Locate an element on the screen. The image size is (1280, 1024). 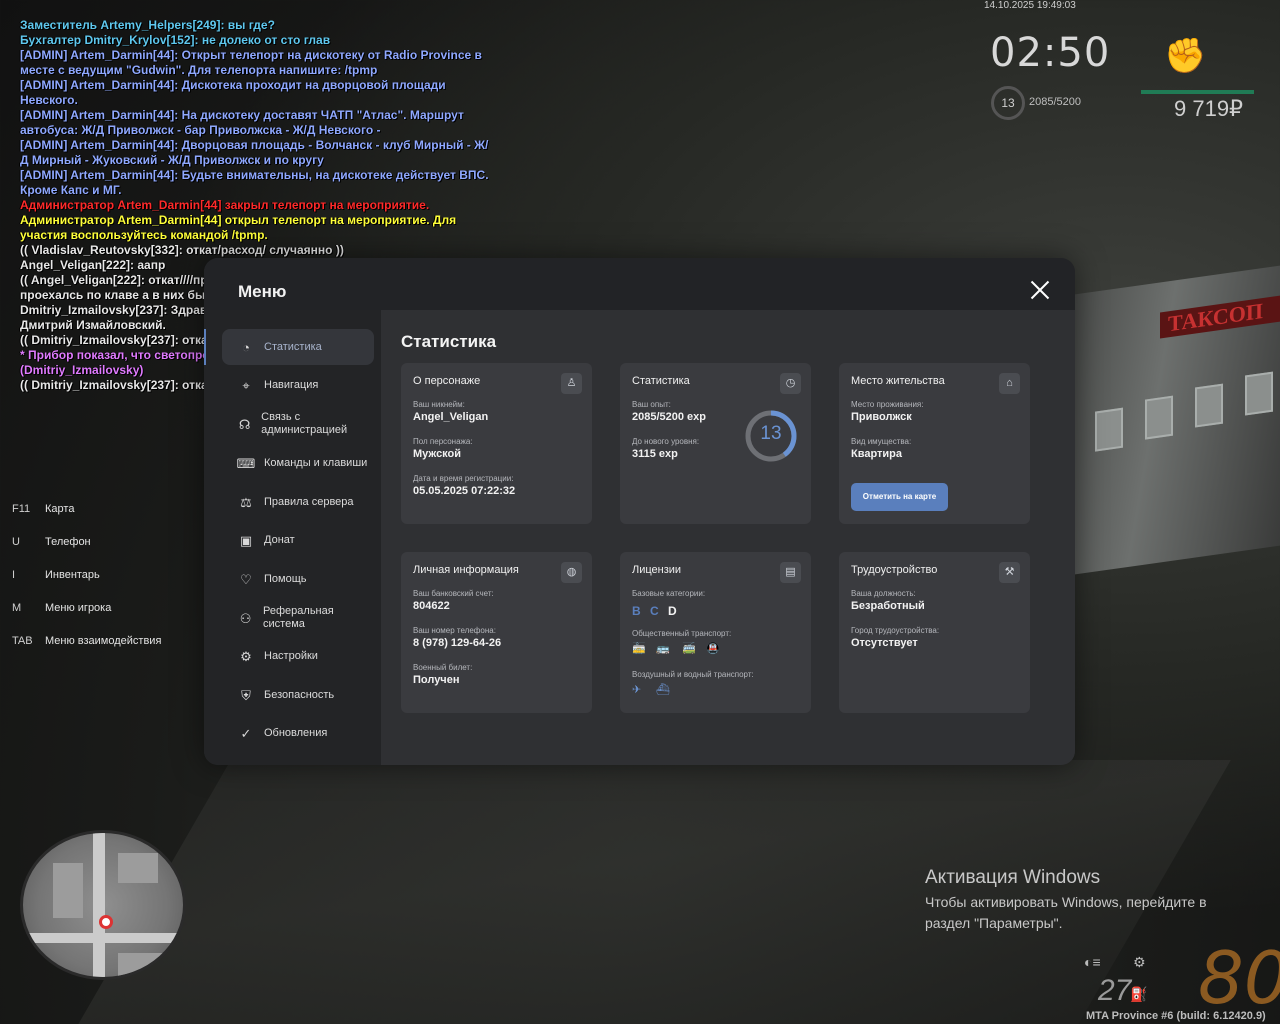
close-icon is located at coordinates (1040, 290).